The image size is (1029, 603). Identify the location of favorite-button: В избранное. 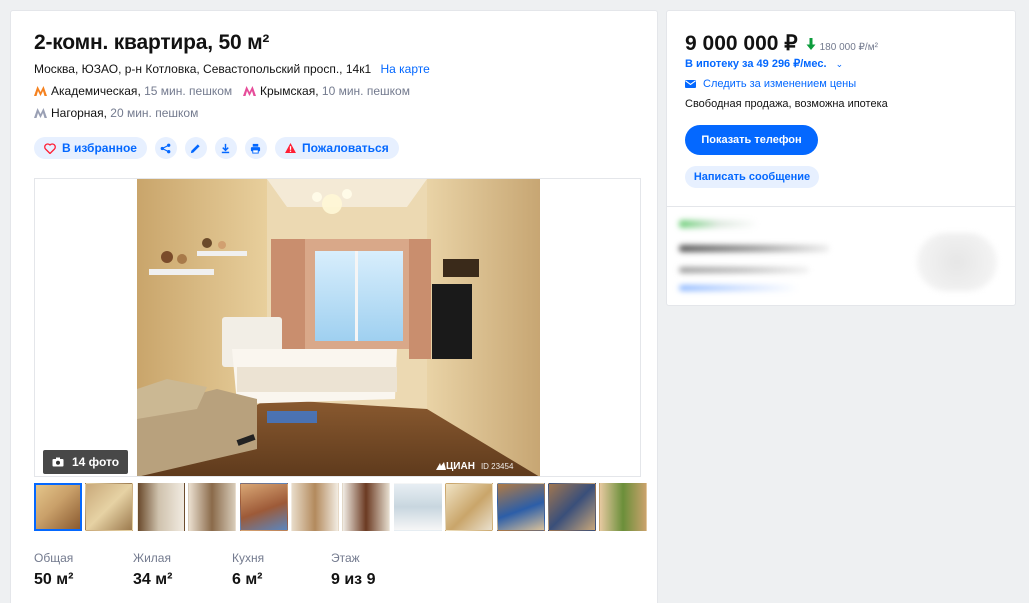
(90, 148).